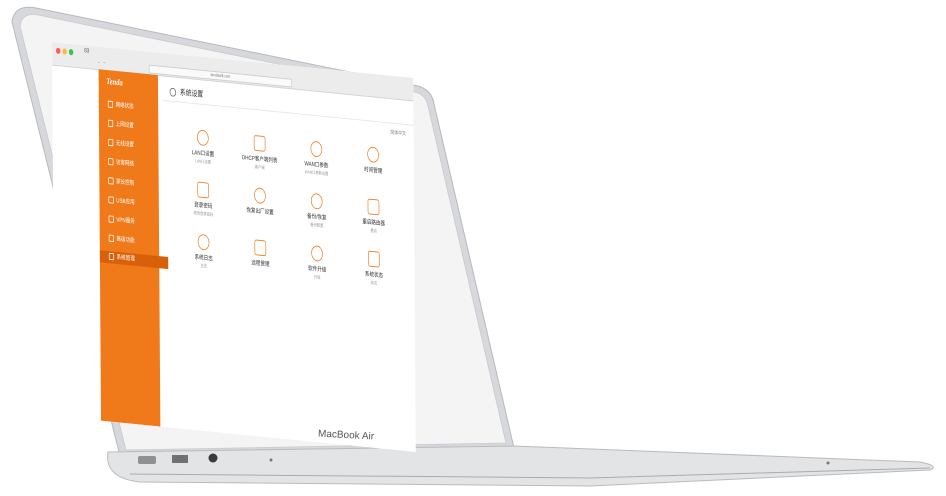  I want to click on upgrade-icon, so click(317, 253).